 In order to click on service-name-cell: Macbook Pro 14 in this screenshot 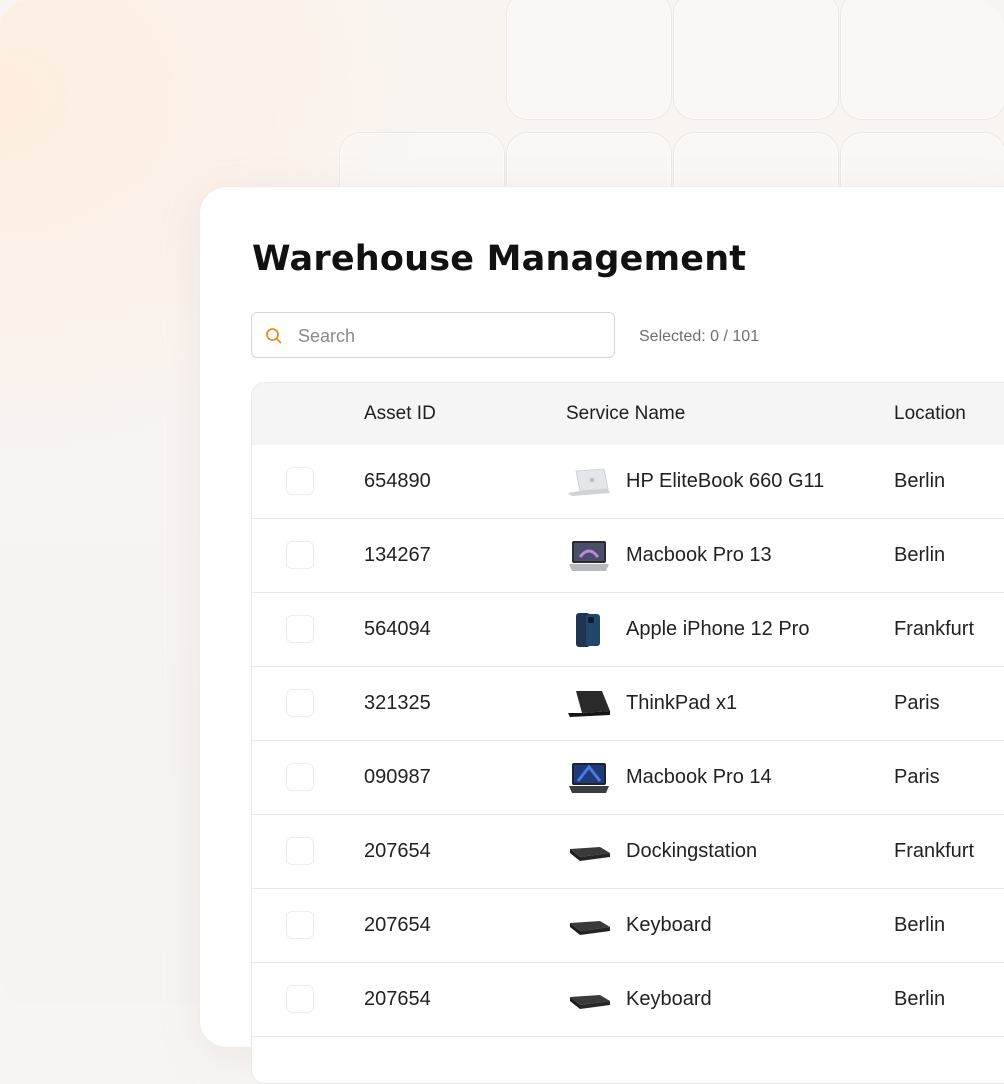, I will do `click(699, 777)`.